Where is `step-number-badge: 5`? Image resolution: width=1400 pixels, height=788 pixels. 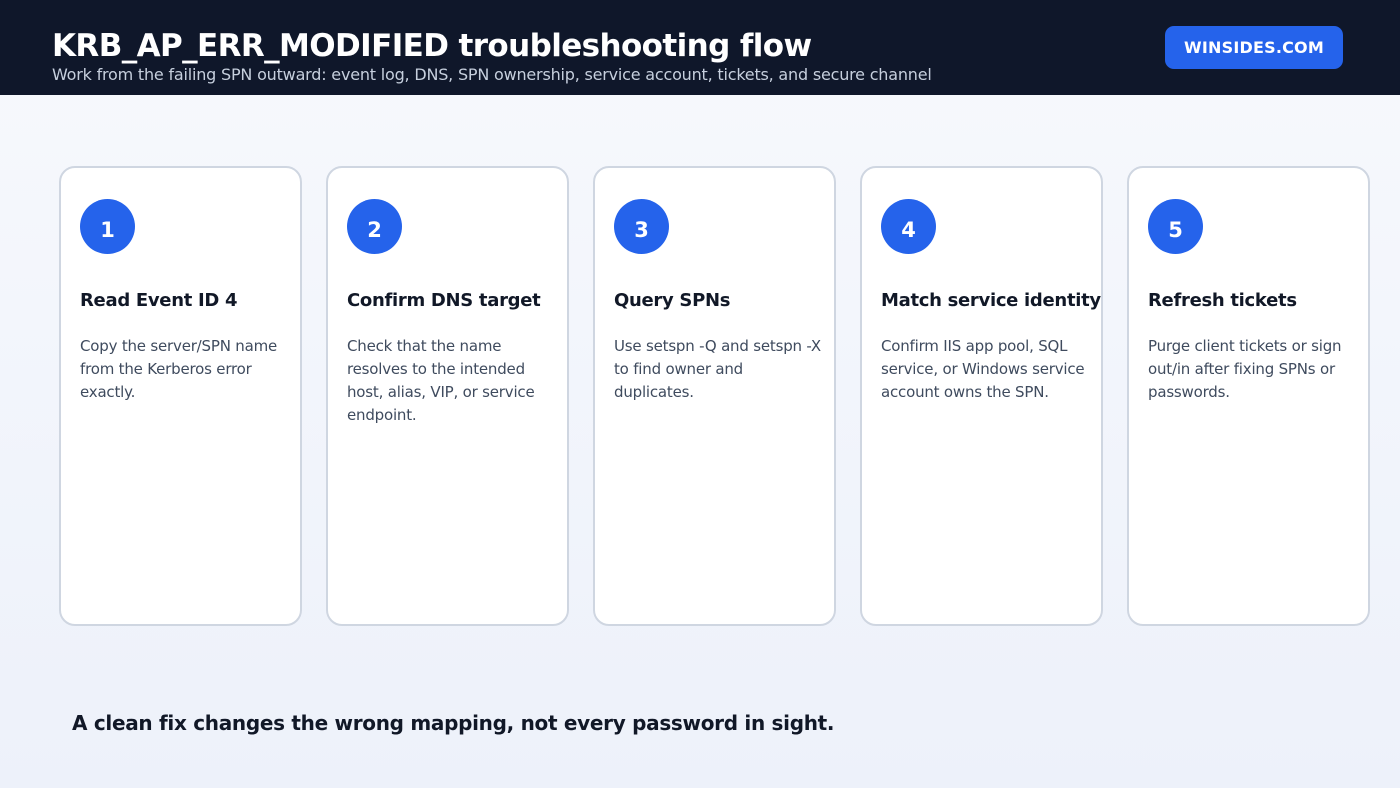
step-number-badge: 5 is located at coordinates (1175, 226).